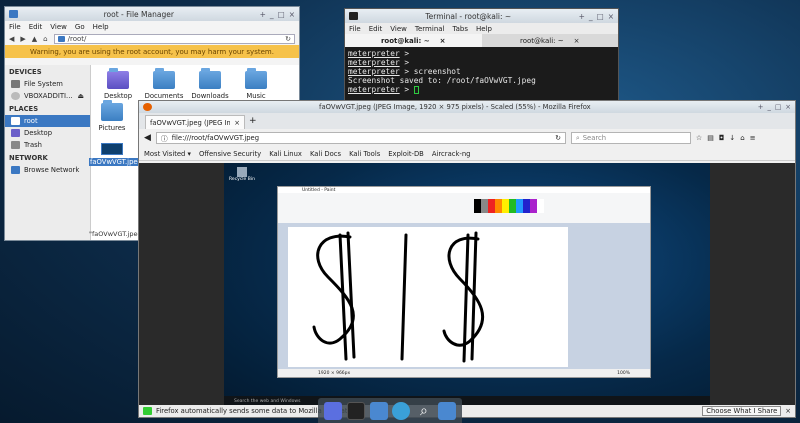 Image resolution: width=800 pixels, height=423 pixels. I want to click on pocket-icon: ◘, so click(722, 138).